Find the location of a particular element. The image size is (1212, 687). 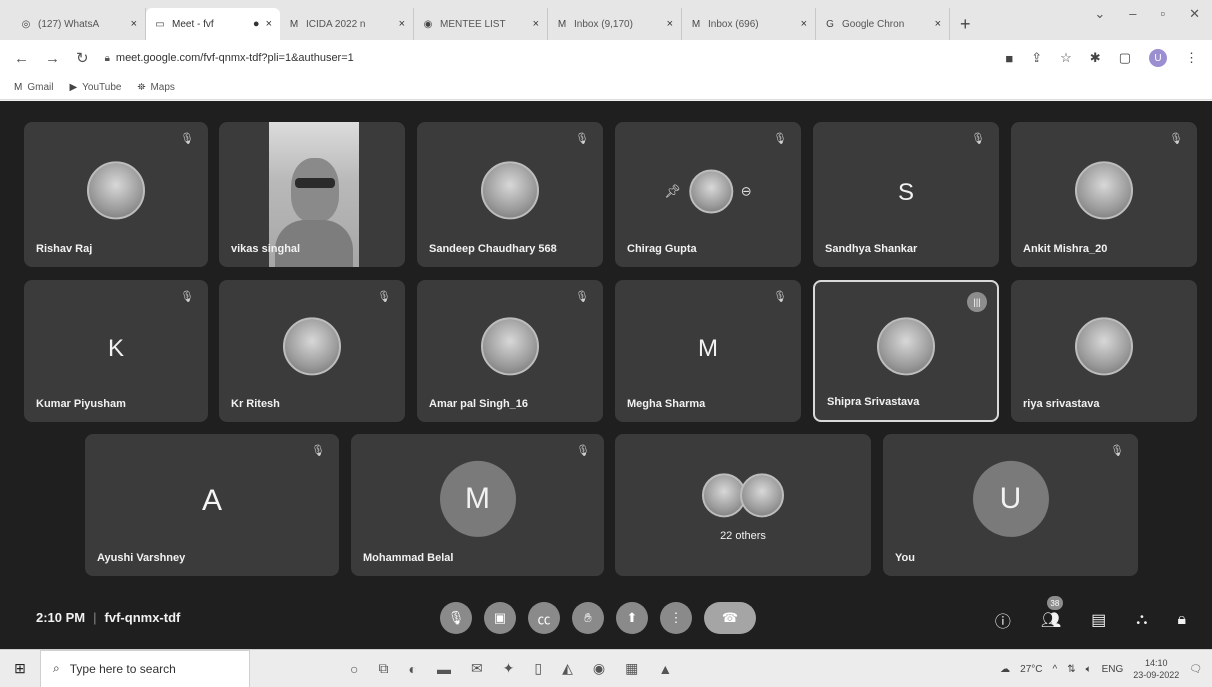

participant-tile-megha: 🎙︎ M Megha Sharma is located at coordinates (708, 351).